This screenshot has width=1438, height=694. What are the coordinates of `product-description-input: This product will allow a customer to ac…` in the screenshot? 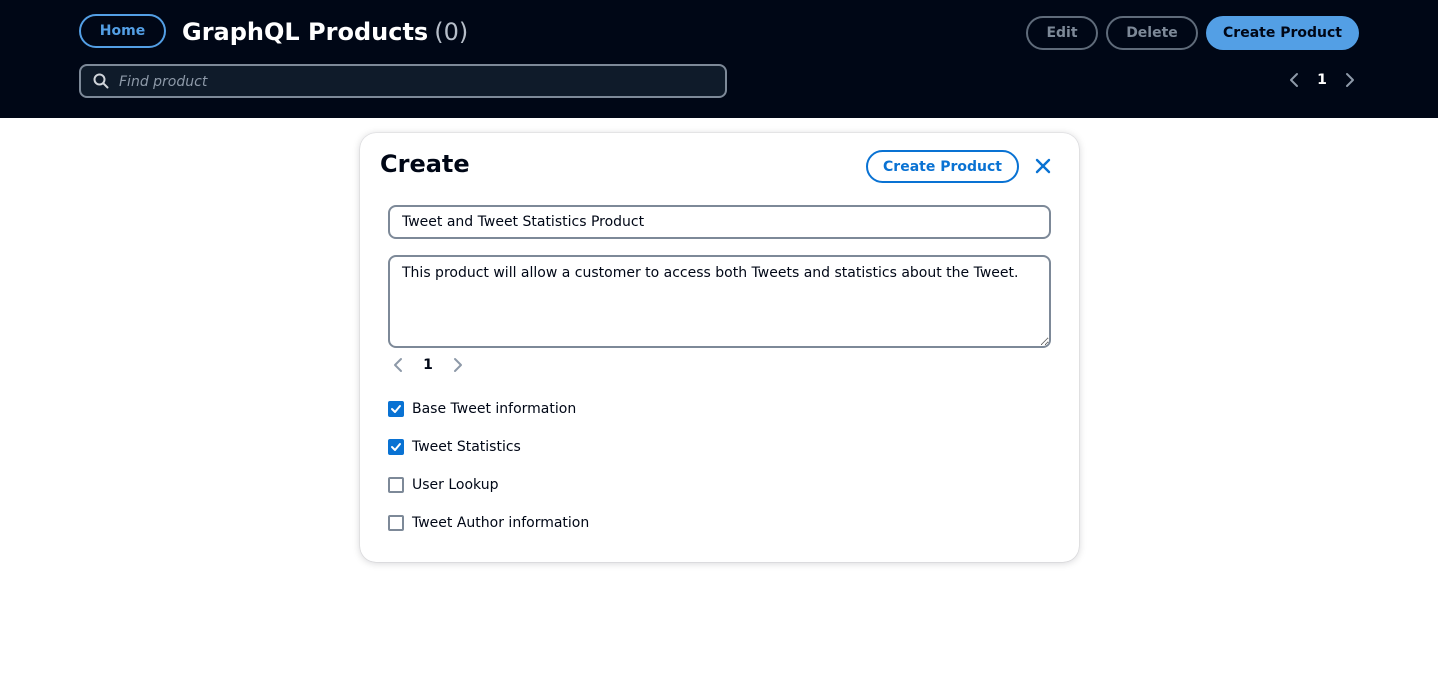 It's located at (719, 301).